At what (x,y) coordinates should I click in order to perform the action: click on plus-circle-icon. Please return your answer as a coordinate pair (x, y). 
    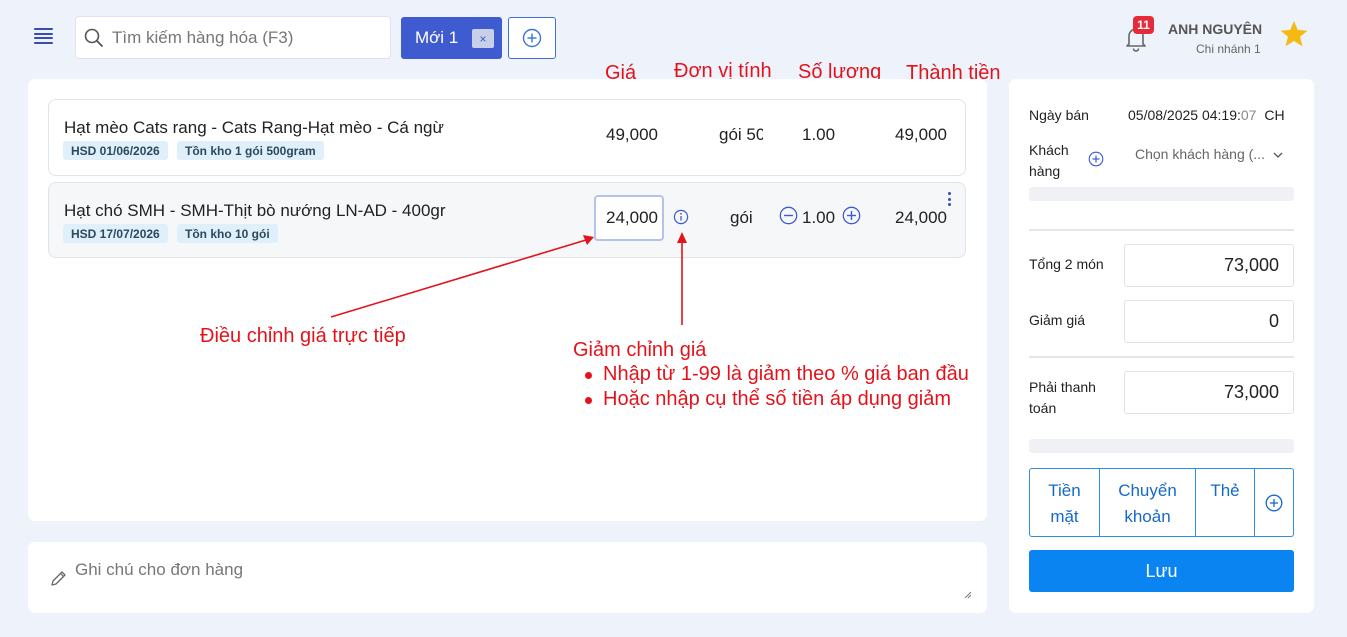
    Looking at the image, I should click on (1274, 502).